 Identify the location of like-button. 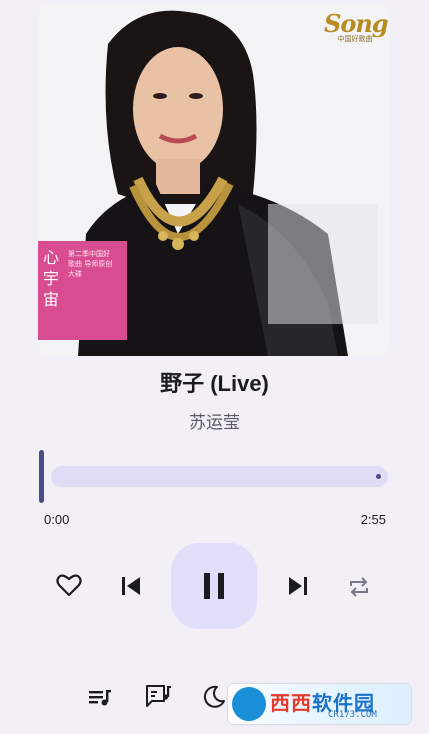
(69, 585).